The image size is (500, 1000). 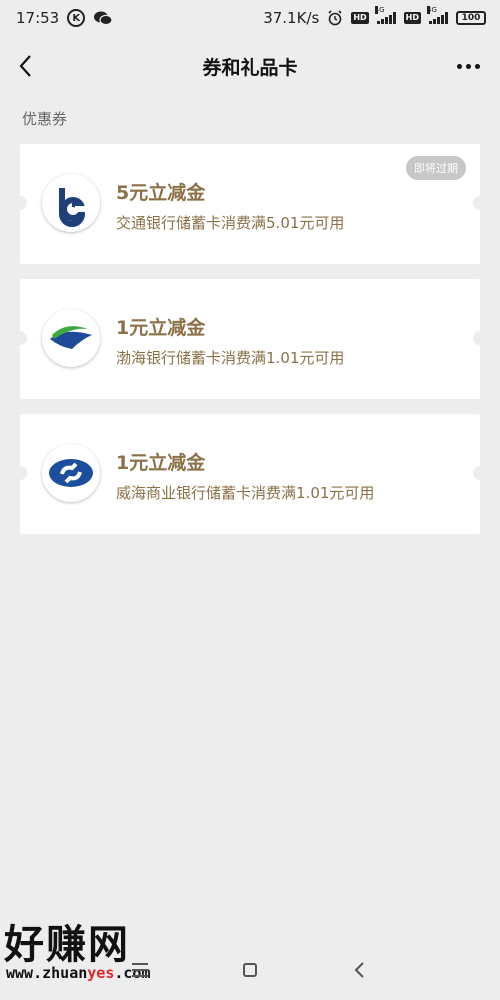 I want to click on hd-badge-1: HD, so click(x=360, y=18).